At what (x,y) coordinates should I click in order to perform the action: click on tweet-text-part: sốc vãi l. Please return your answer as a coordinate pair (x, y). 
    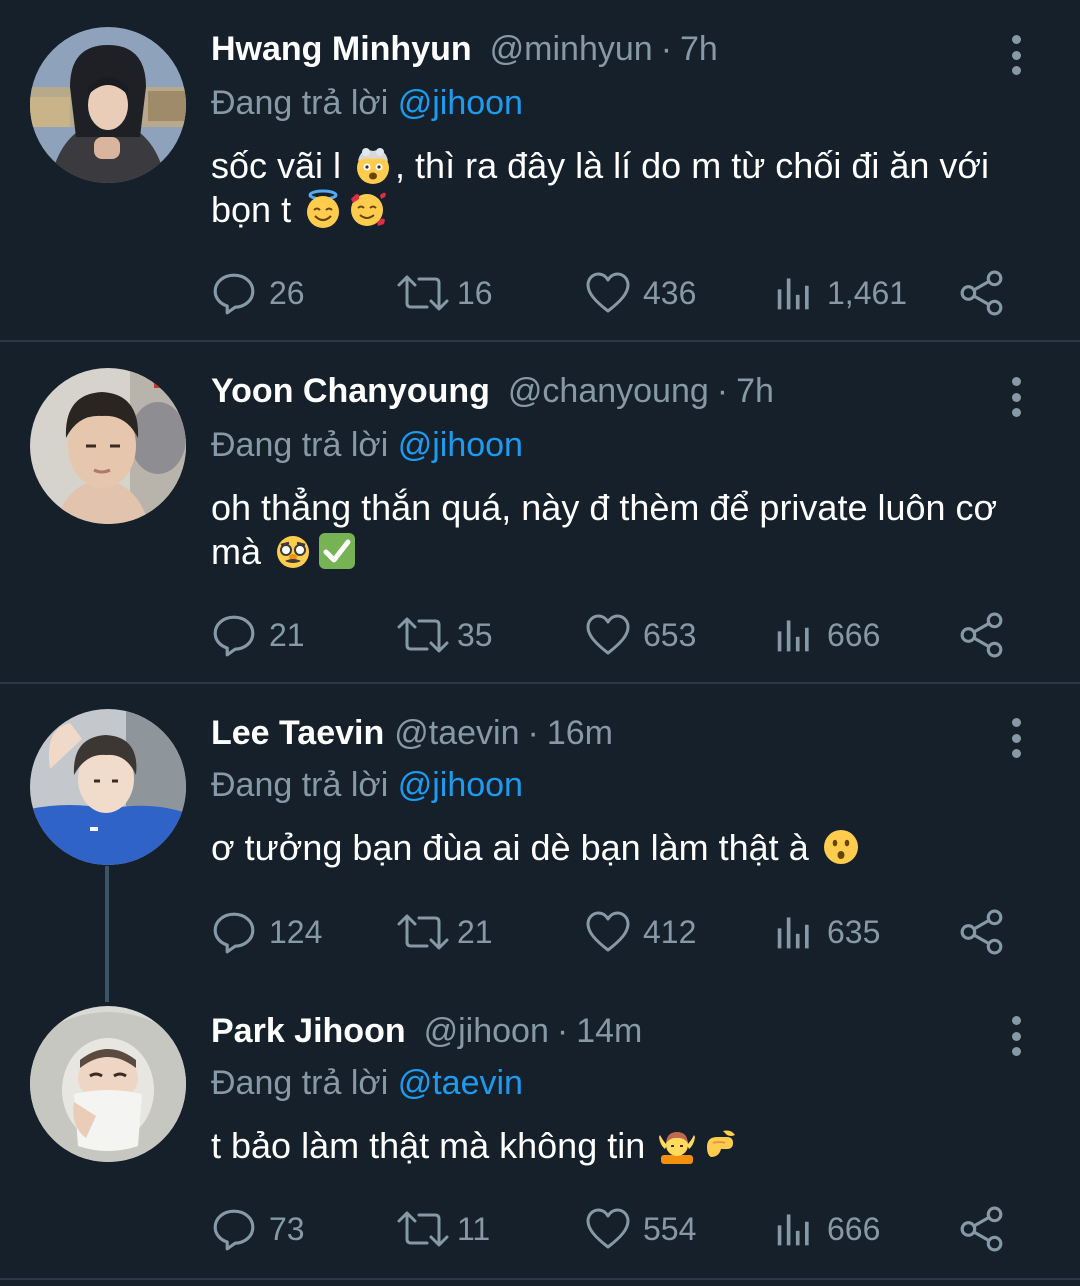
    Looking at the image, I should click on (281, 165).